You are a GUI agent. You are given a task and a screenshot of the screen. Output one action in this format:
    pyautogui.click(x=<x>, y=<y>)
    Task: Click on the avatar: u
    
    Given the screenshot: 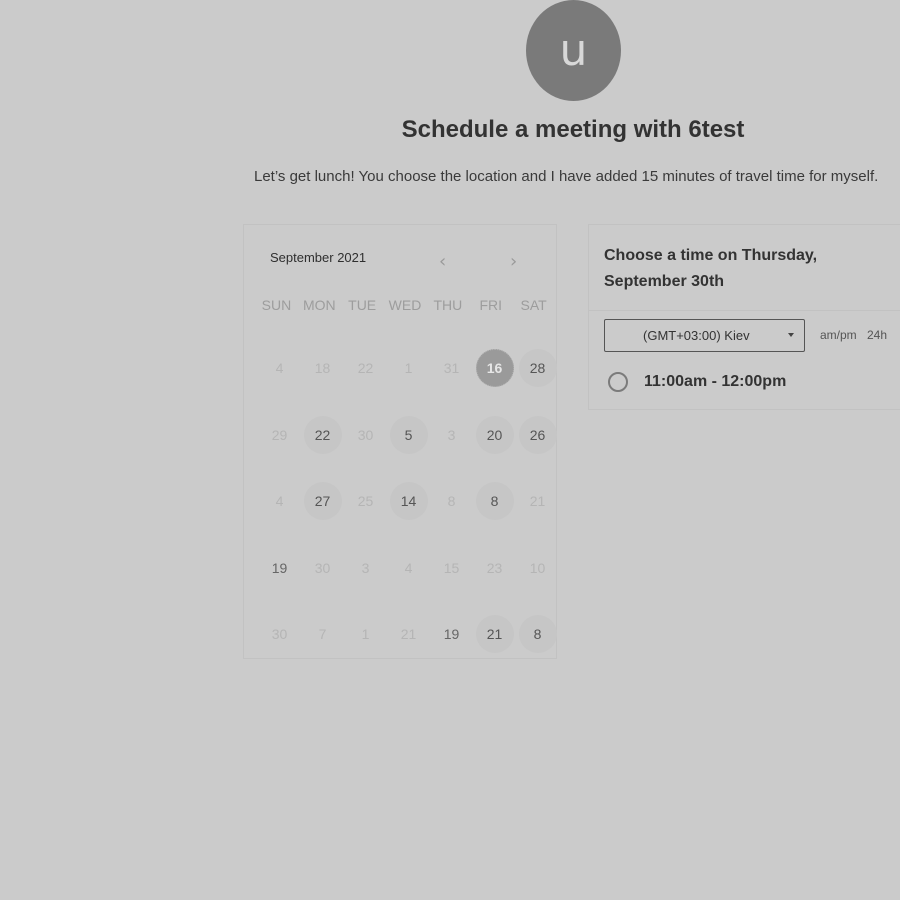 What is the action you would take?
    pyautogui.click(x=573, y=50)
    